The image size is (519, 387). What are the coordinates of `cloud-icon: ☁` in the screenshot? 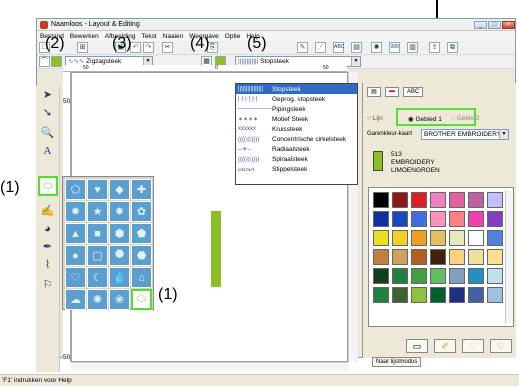 It's located at (75, 299).